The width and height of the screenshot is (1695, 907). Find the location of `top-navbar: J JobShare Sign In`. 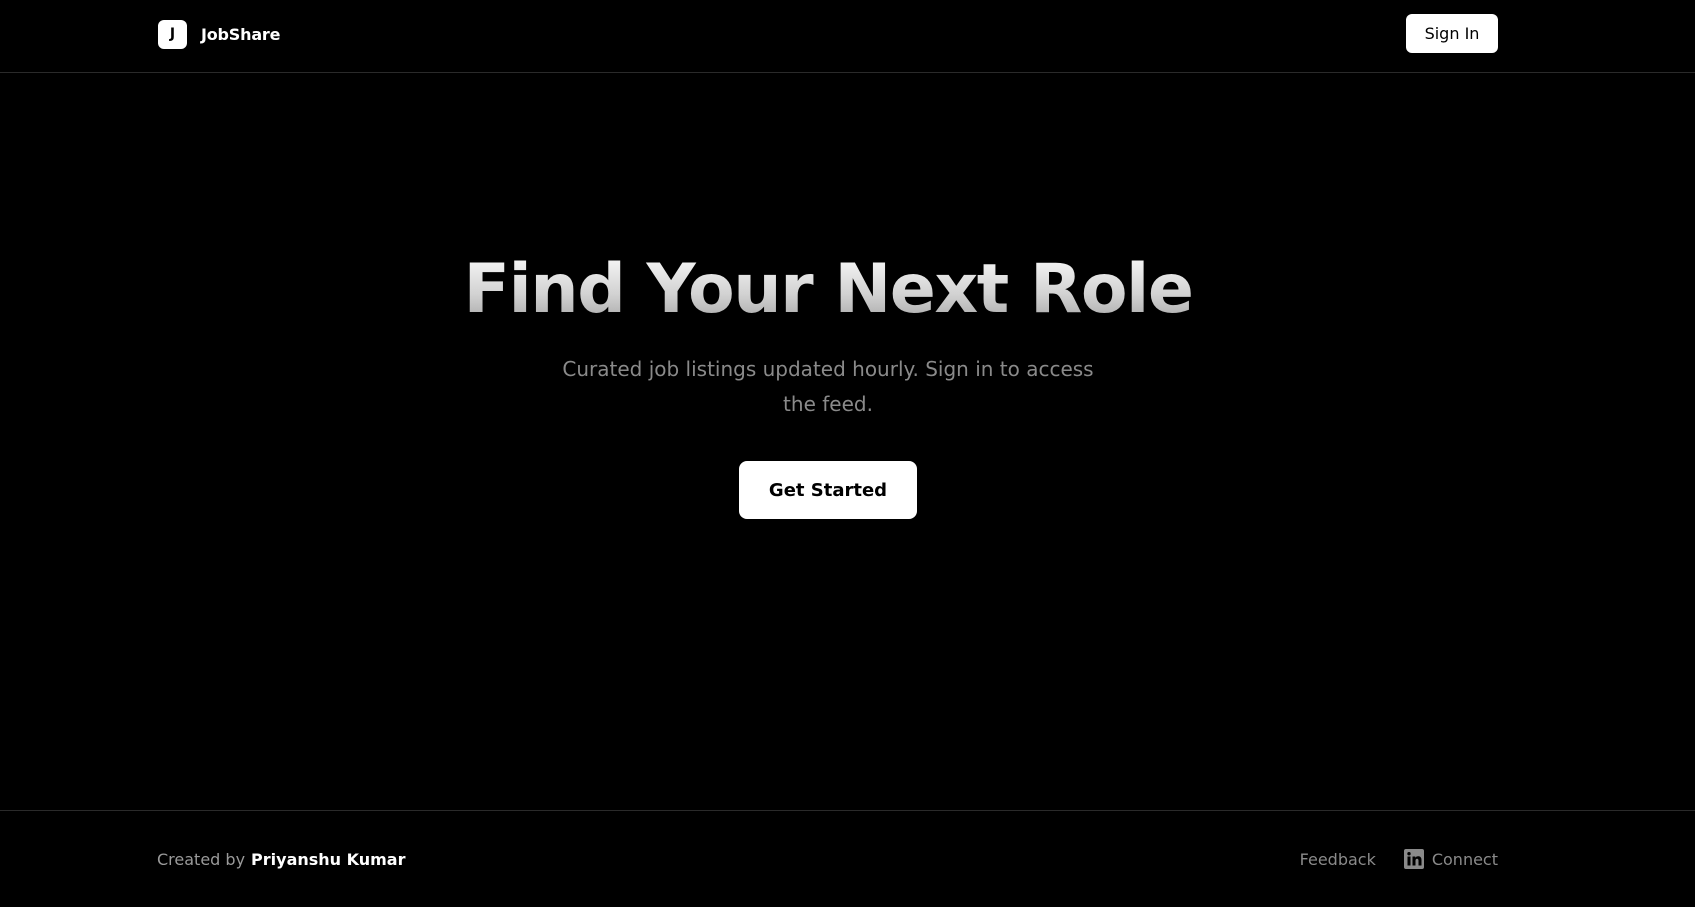

top-navbar: J JobShare Sign In is located at coordinates (847, 36).